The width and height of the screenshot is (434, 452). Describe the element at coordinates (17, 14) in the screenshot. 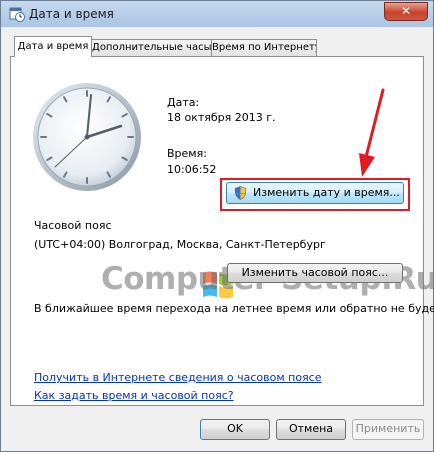

I see `calendar-clock-icon` at that location.